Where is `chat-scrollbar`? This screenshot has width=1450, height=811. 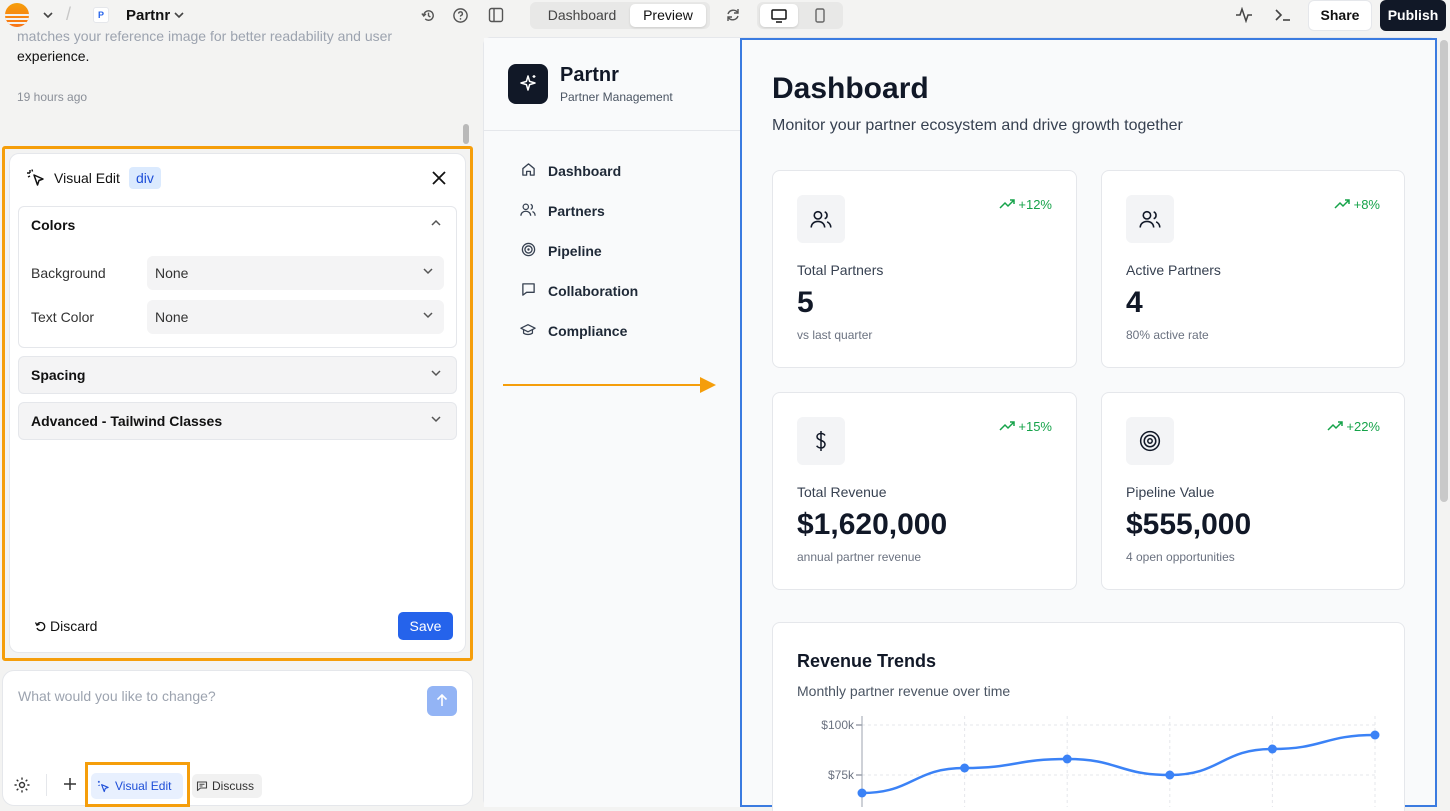 chat-scrollbar is located at coordinates (466, 134).